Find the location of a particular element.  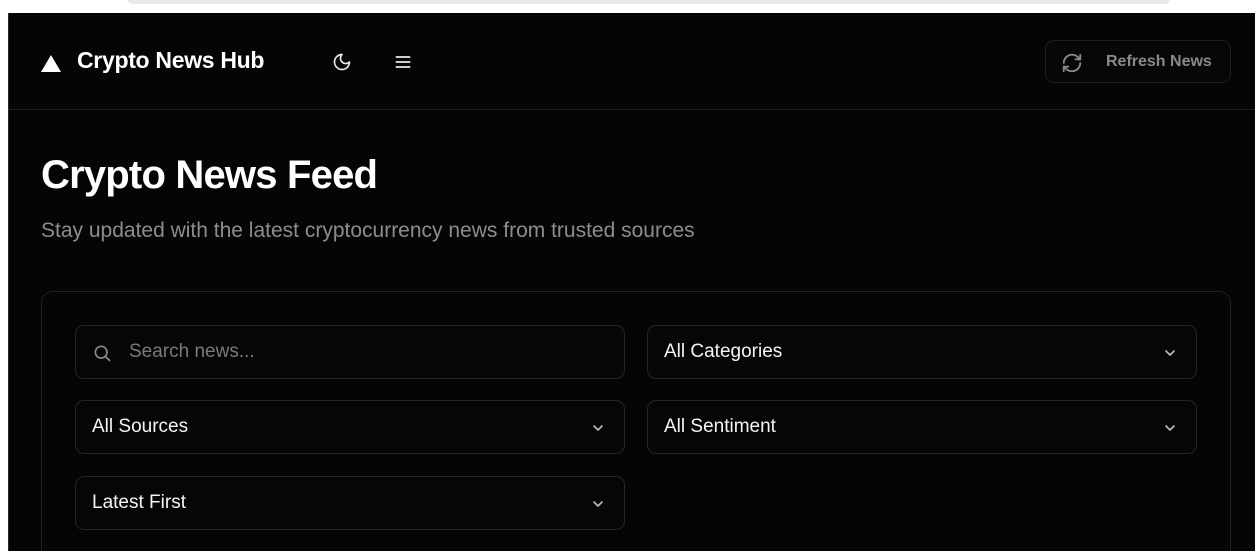

menu-button is located at coordinates (403, 62).